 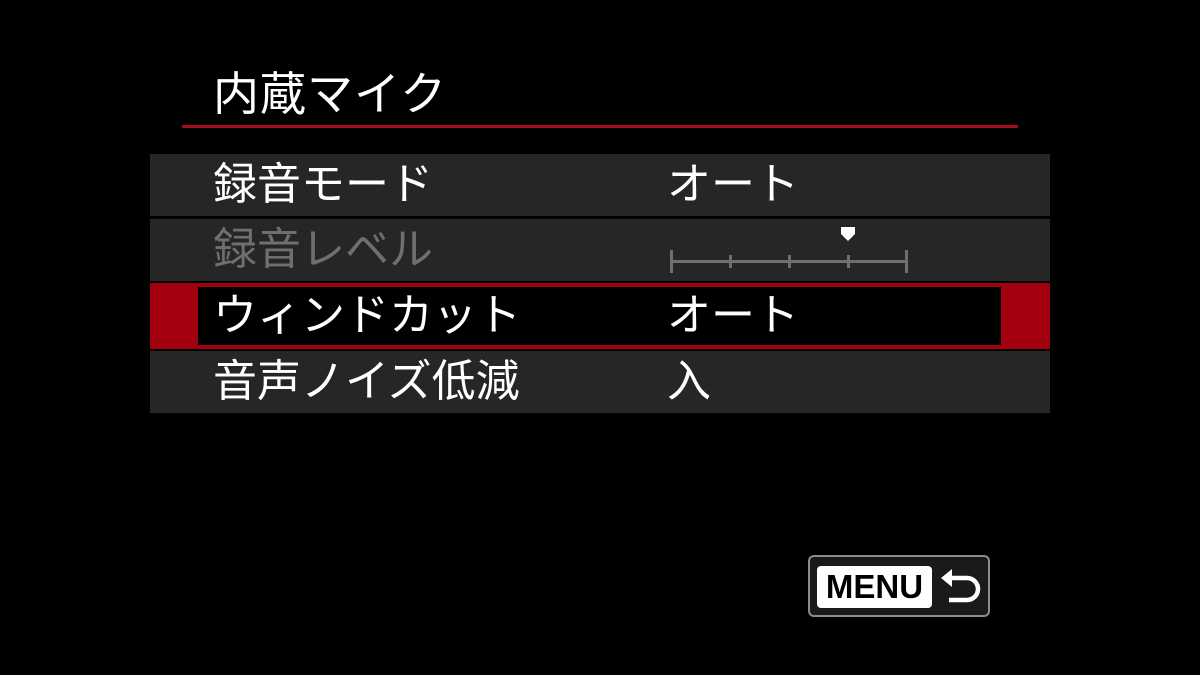 I want to click on menu-item-recording-mode: 録音モード オート, so click(x=600, y=185).